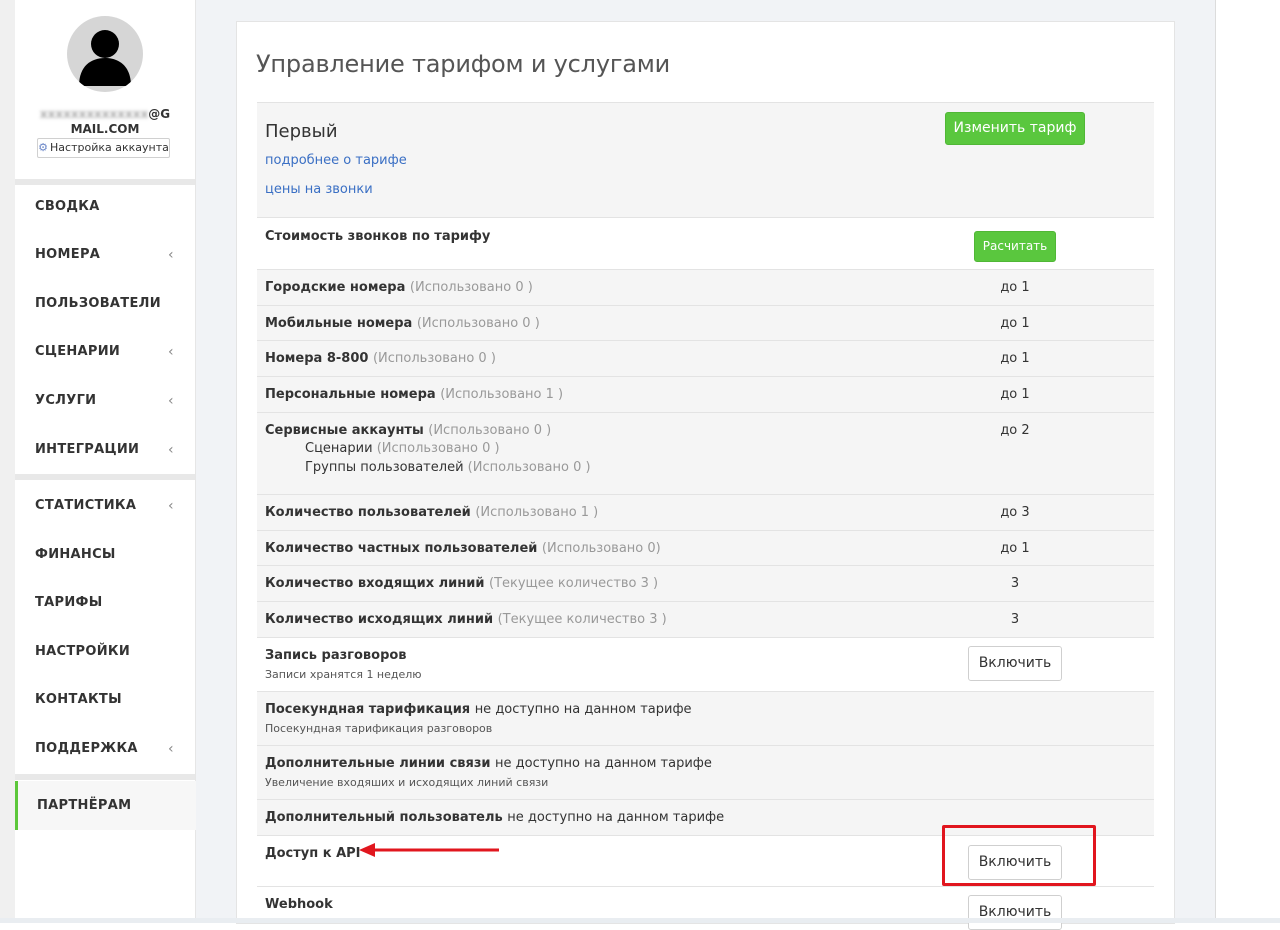 This screenshot has height=930, width=1280. I want to click on sidebar-item-scenarios: СЦЕНАРИИ ‹, so click(105, 352).